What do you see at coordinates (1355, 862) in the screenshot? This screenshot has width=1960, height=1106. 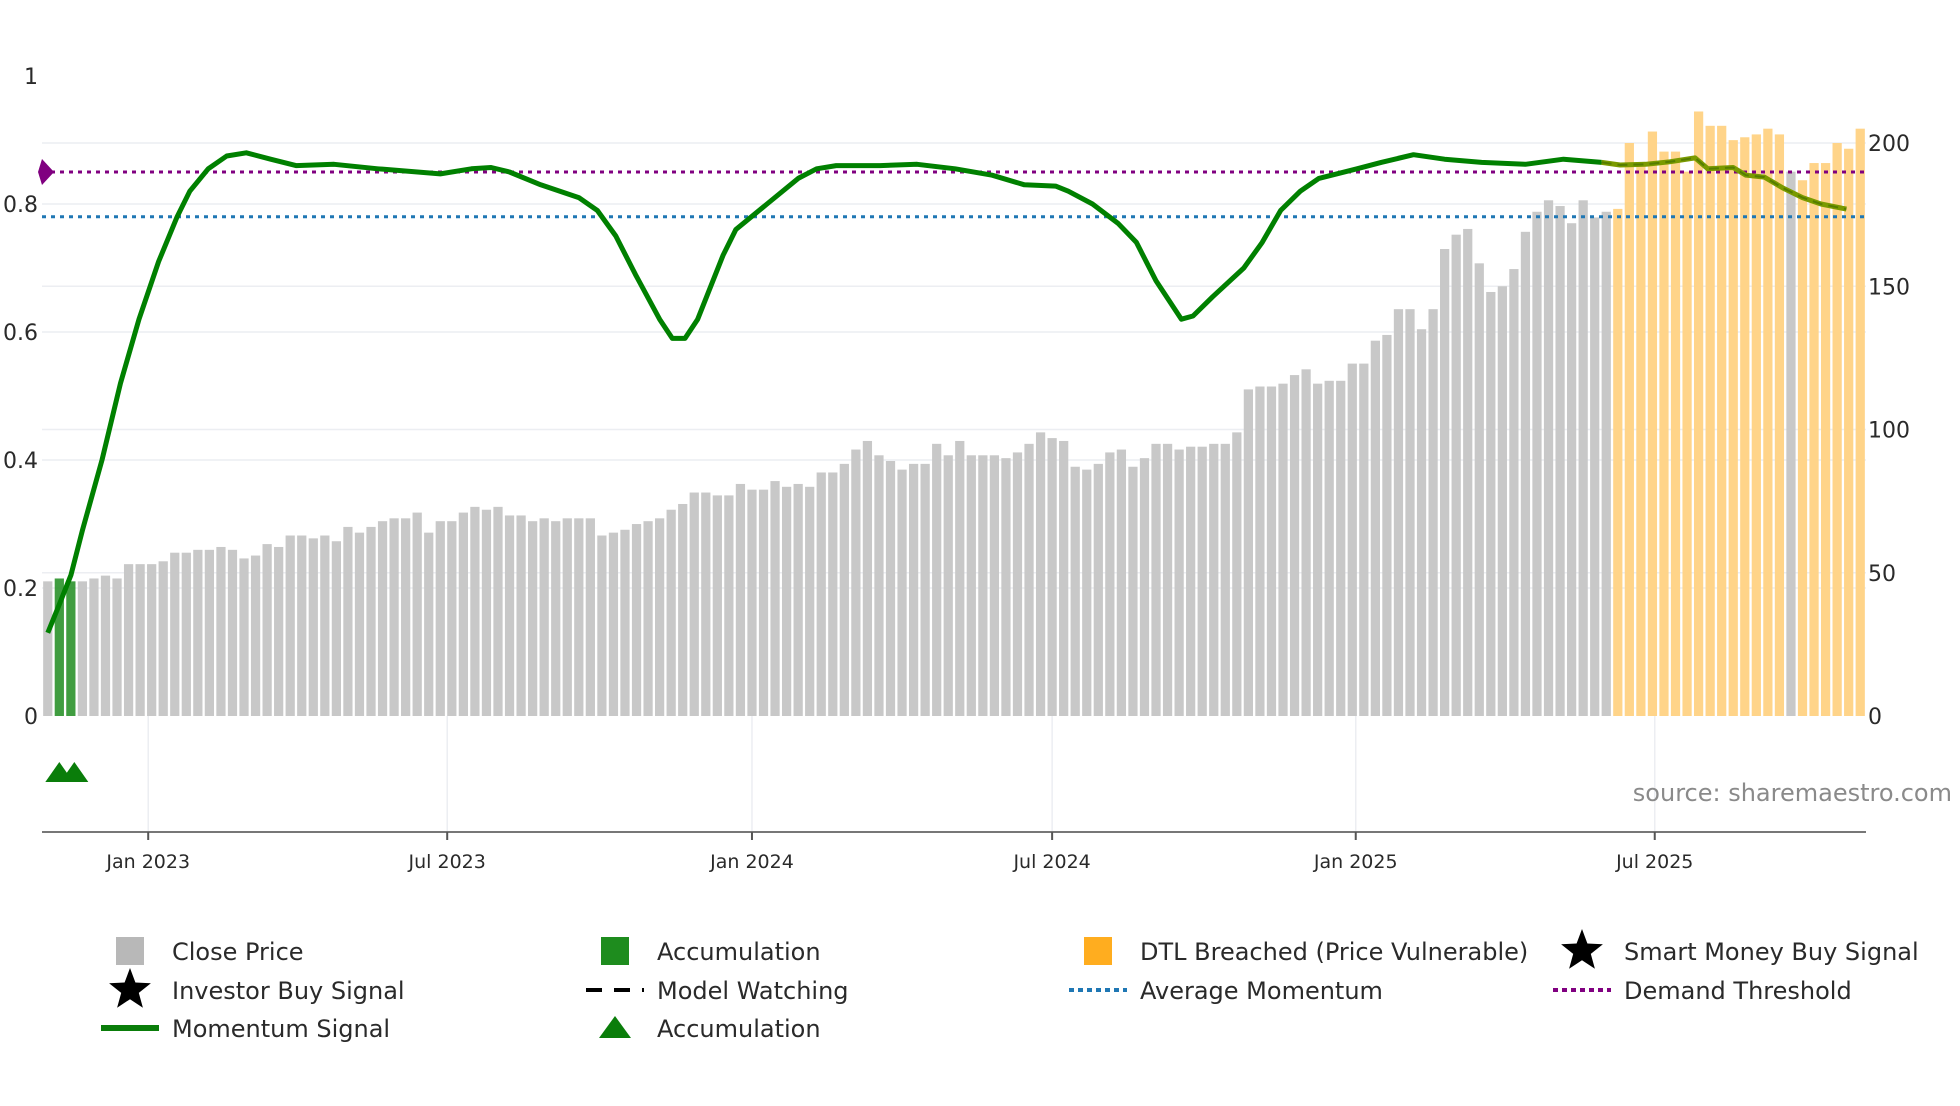 I see `x-tick-label: Jan 2025` at bounding box center [1355, 862].